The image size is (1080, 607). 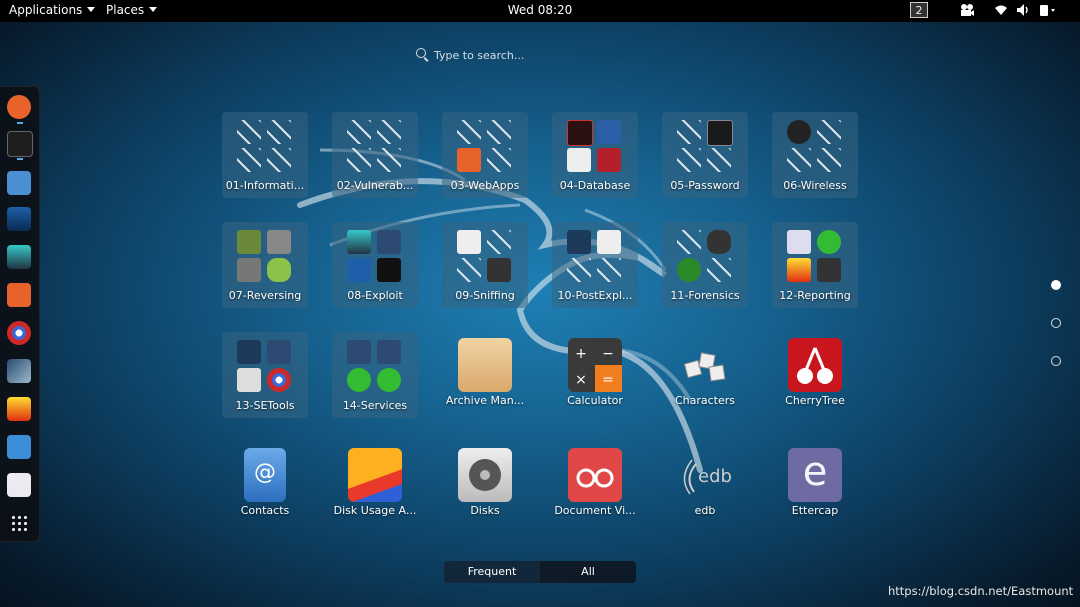 What do you see at coordinates (485, 475) in the screenshot?
I see `disks-icon` at bounding box center [485, 475].